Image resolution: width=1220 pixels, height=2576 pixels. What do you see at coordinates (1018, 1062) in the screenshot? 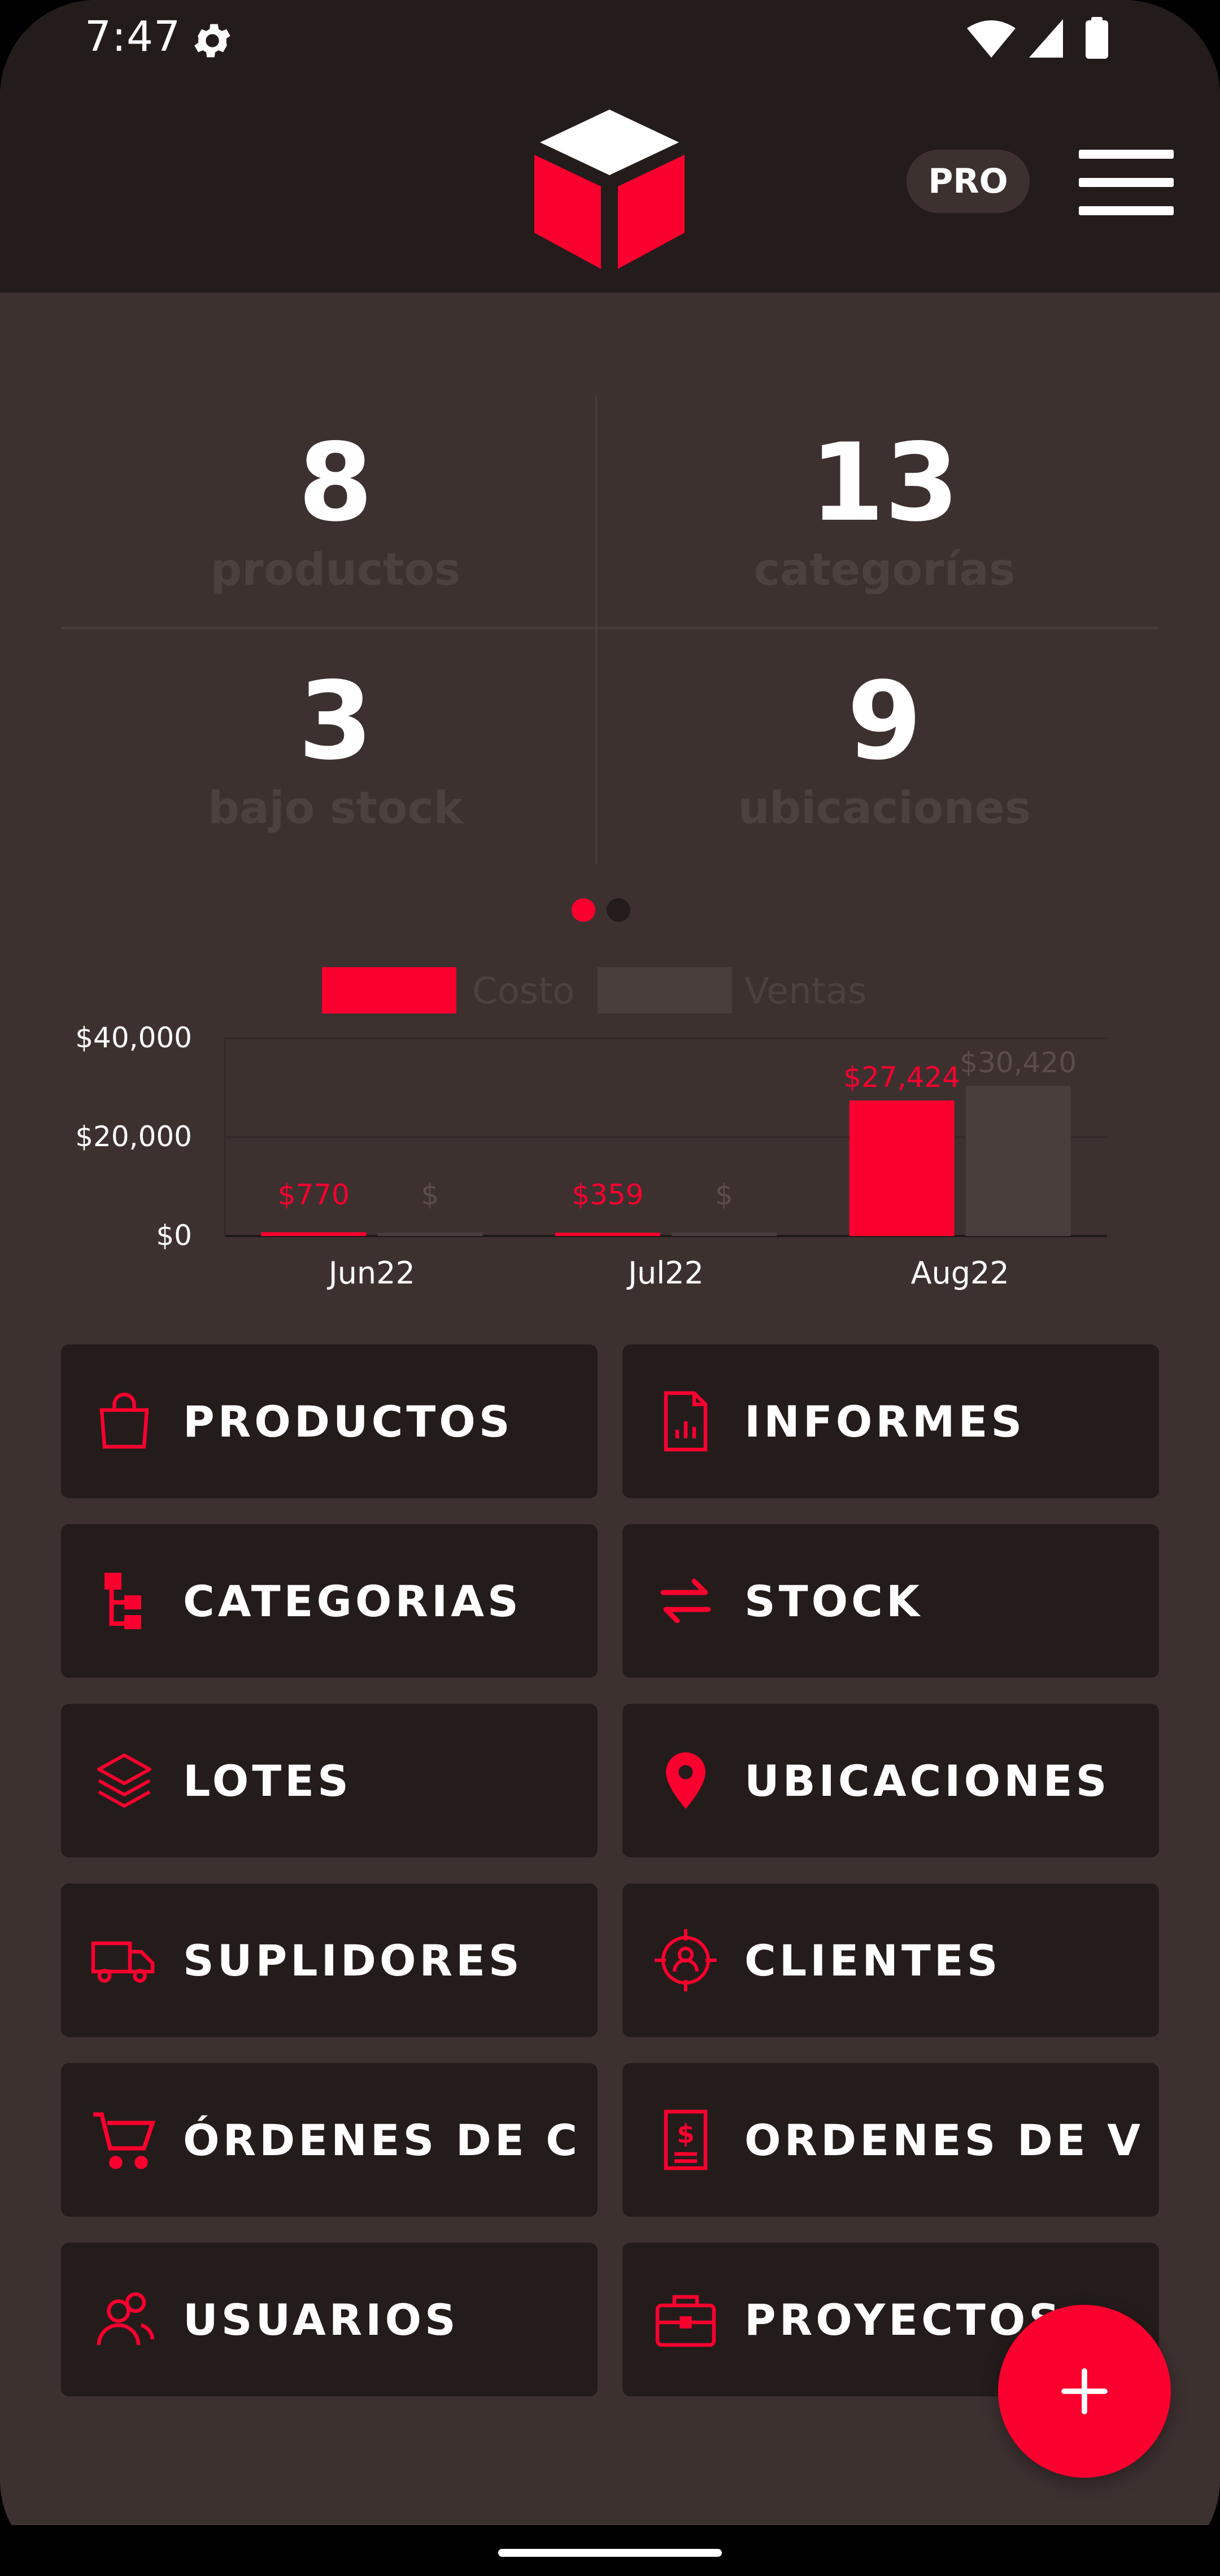
I see `data-label: $30,420` at bounding box center [1018, 1062].